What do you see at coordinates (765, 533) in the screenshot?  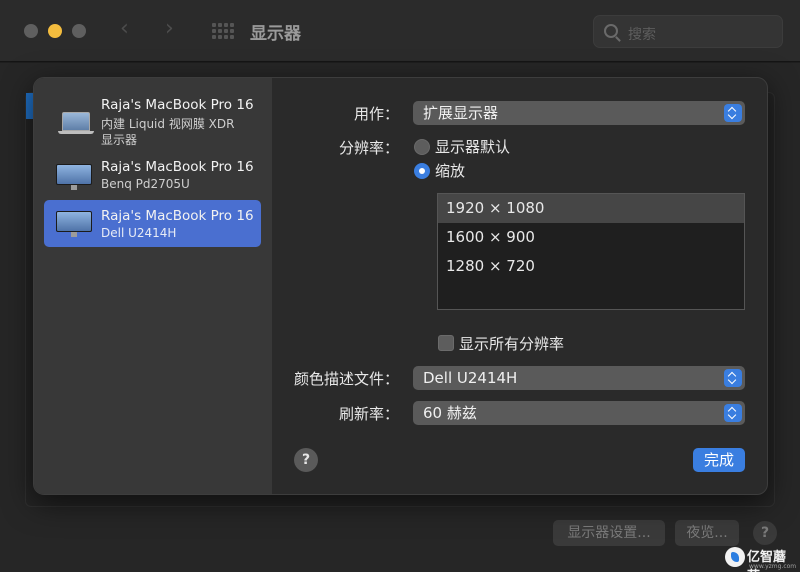 I see `background-help-button: ?` at bounding box center [765, 533].